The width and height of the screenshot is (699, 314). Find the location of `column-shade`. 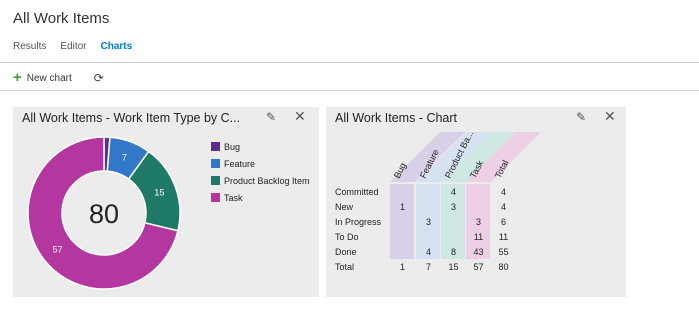

column-shade is located at coordinates (402, 221).